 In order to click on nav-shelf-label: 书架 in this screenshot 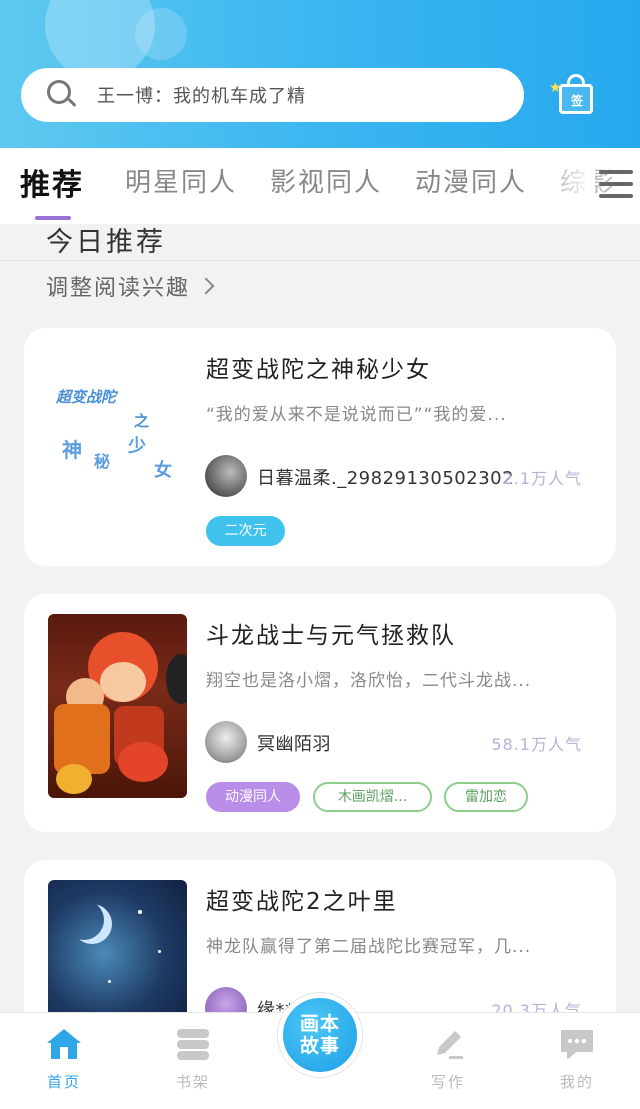, I will do `click(192, 1082)`.